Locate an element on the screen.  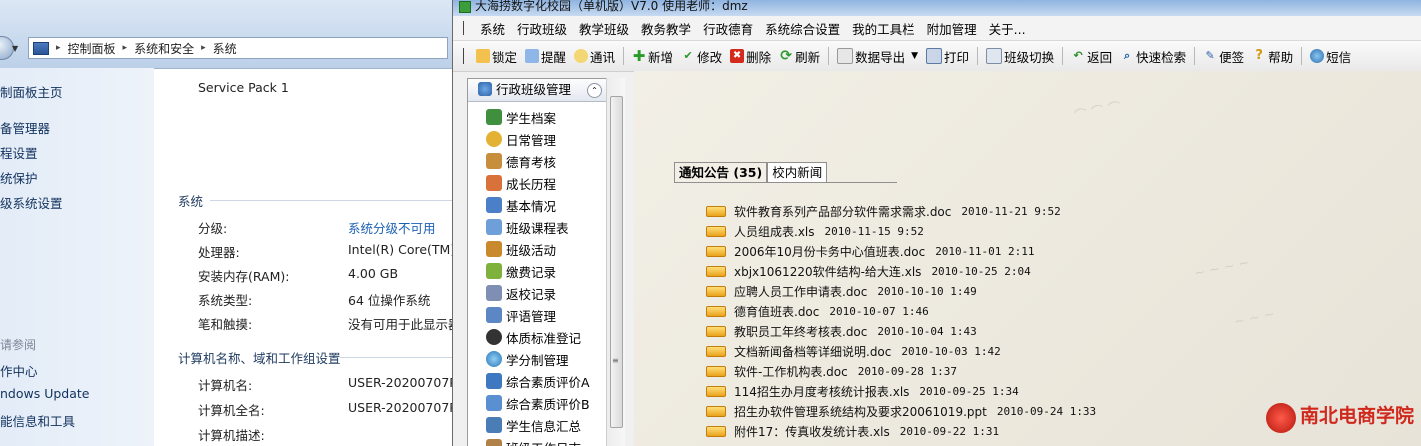
nav-item-quality-evaluation-a: 综合素质评价A is located at coordinates (538, 381).